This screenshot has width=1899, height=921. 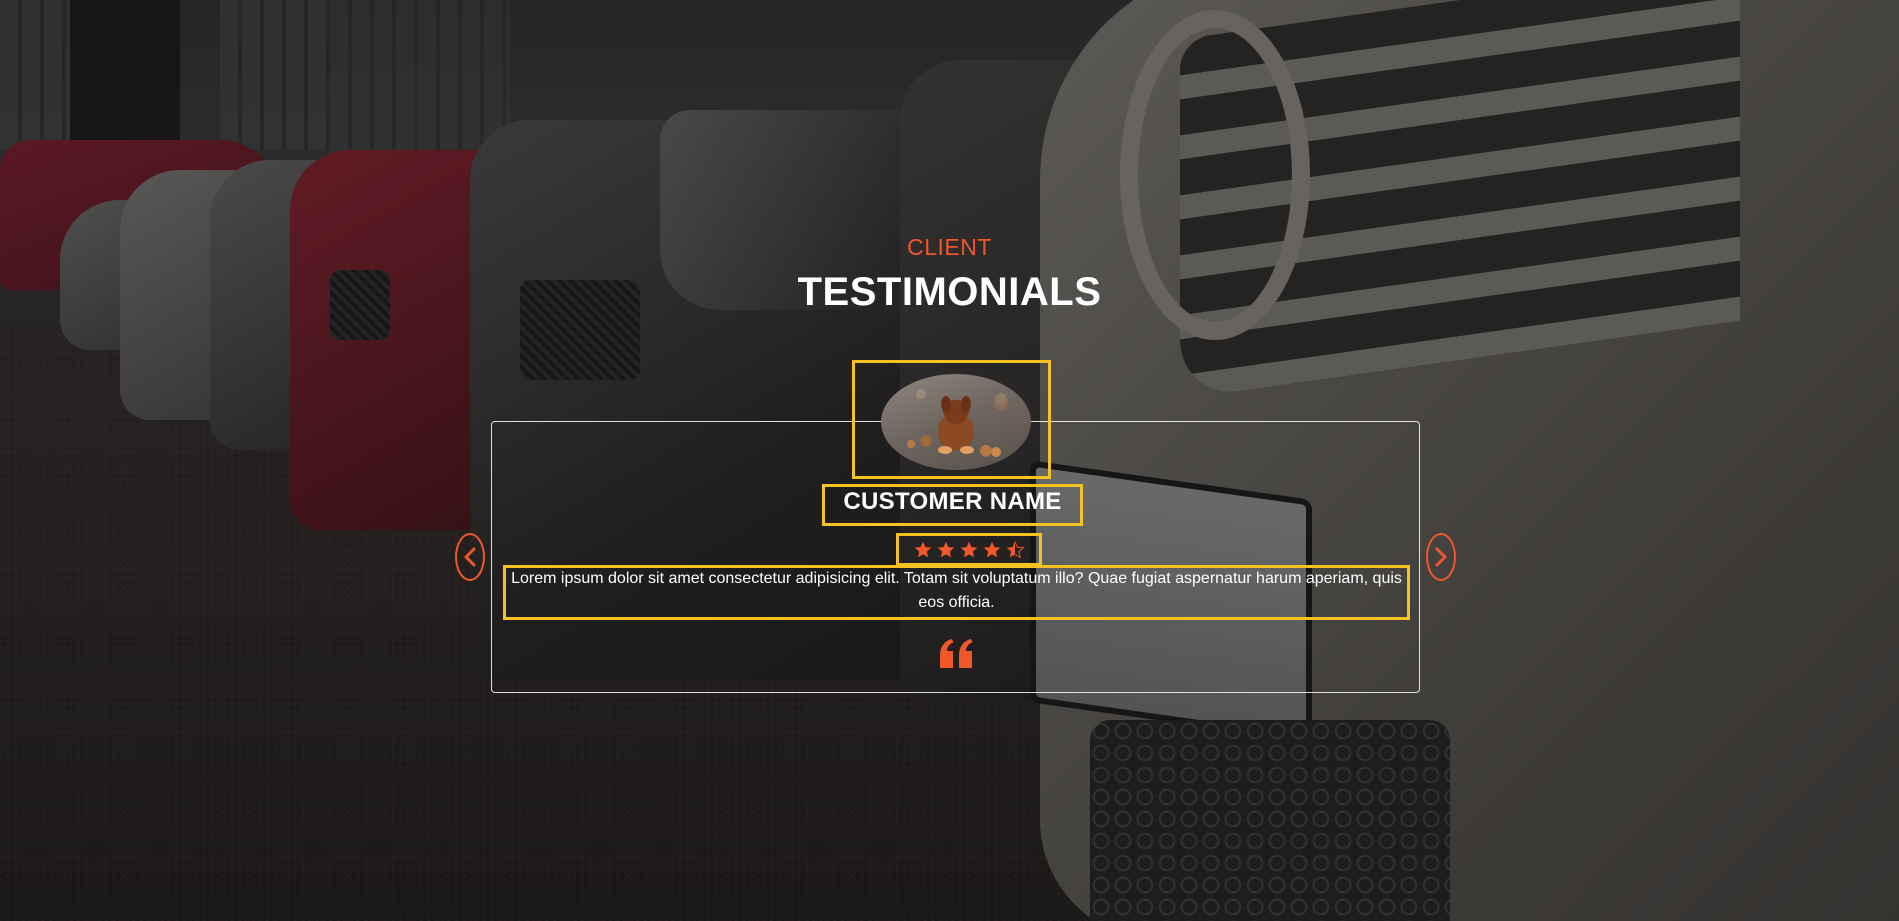 What do you see at coordinates (969, 549) in the screenshot?
I see `rating-highlight-frame` at bounding box center [969, 549].